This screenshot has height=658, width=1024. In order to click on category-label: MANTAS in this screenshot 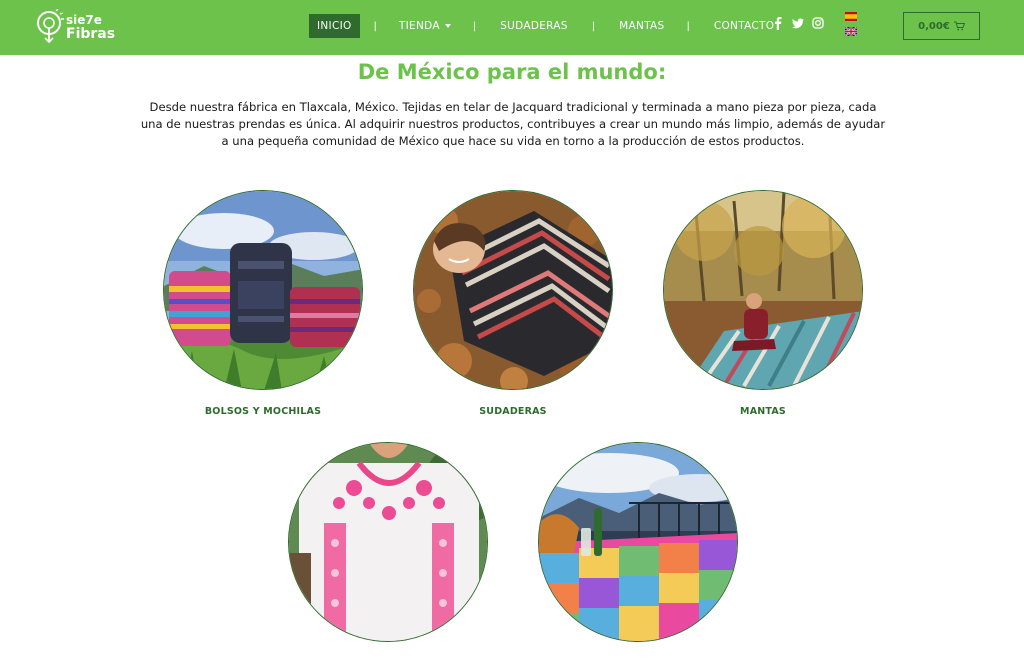, I will do `click(763, 411)`.